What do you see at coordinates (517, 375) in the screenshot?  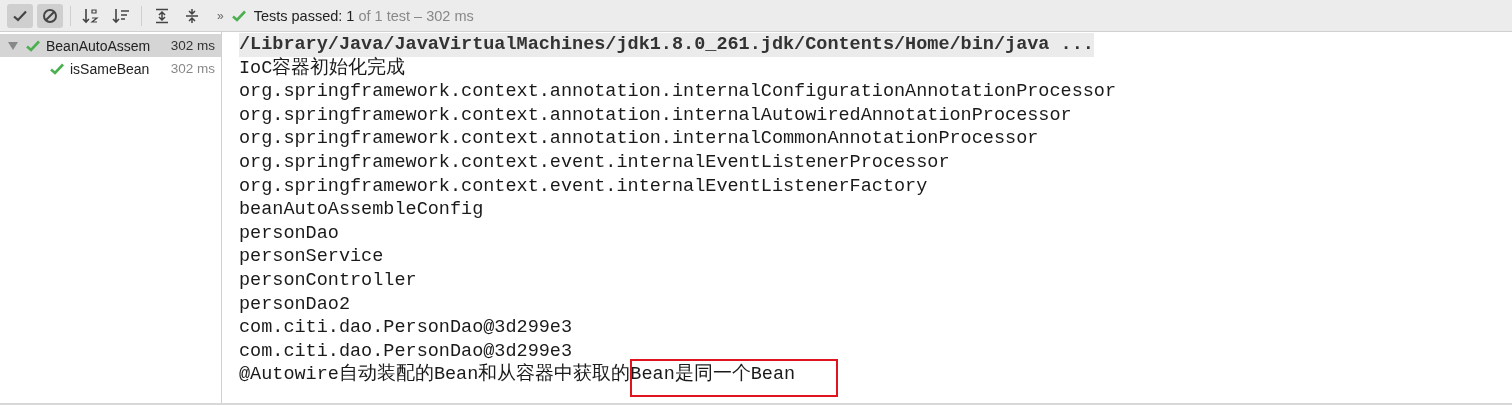 I see `console-line: @Autowire自动装配的Bean和从容器中获取的Bean是同一个Bean` at bounding box center [517, 375].